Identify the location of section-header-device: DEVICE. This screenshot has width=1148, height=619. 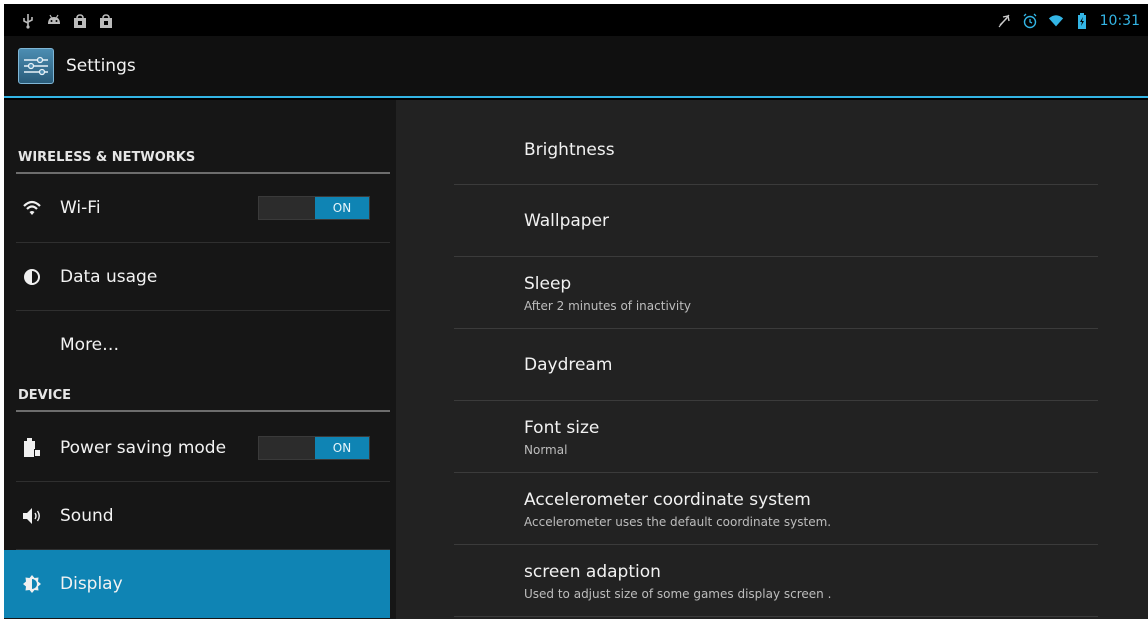
(203, 400).